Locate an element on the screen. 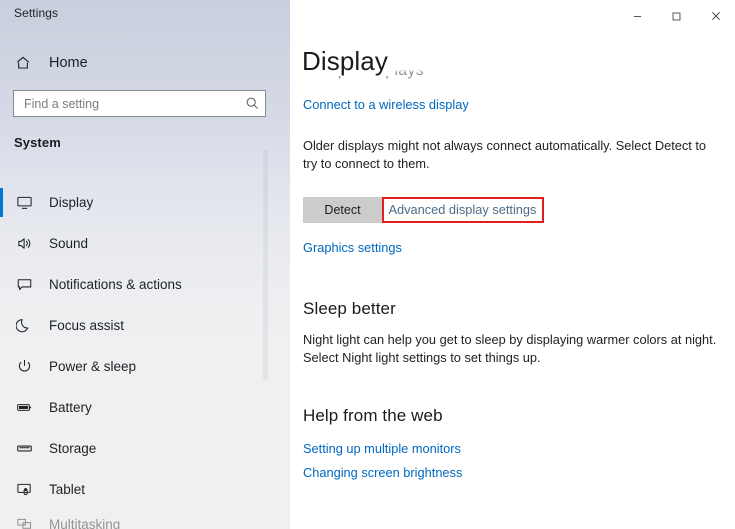  notification-icon is located at coordinates (24, 285).